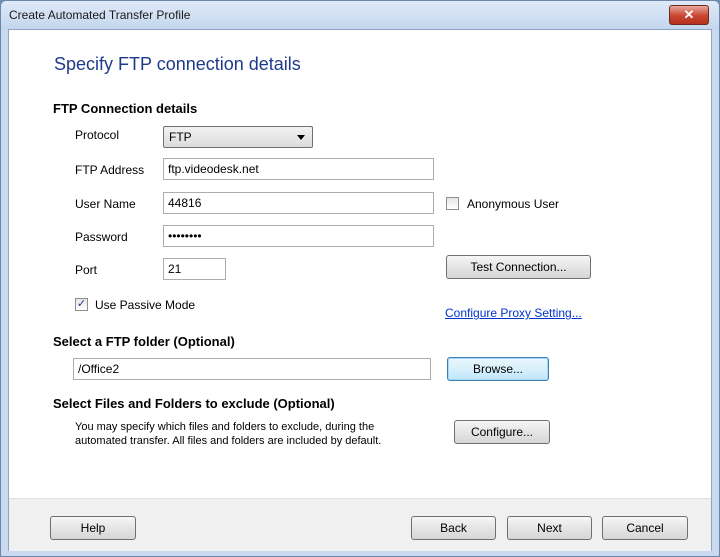  Describe the element at coordinates (360, 524) in the screenshot. I see `dialog-footer: Help Back Next Cancel` at that location.